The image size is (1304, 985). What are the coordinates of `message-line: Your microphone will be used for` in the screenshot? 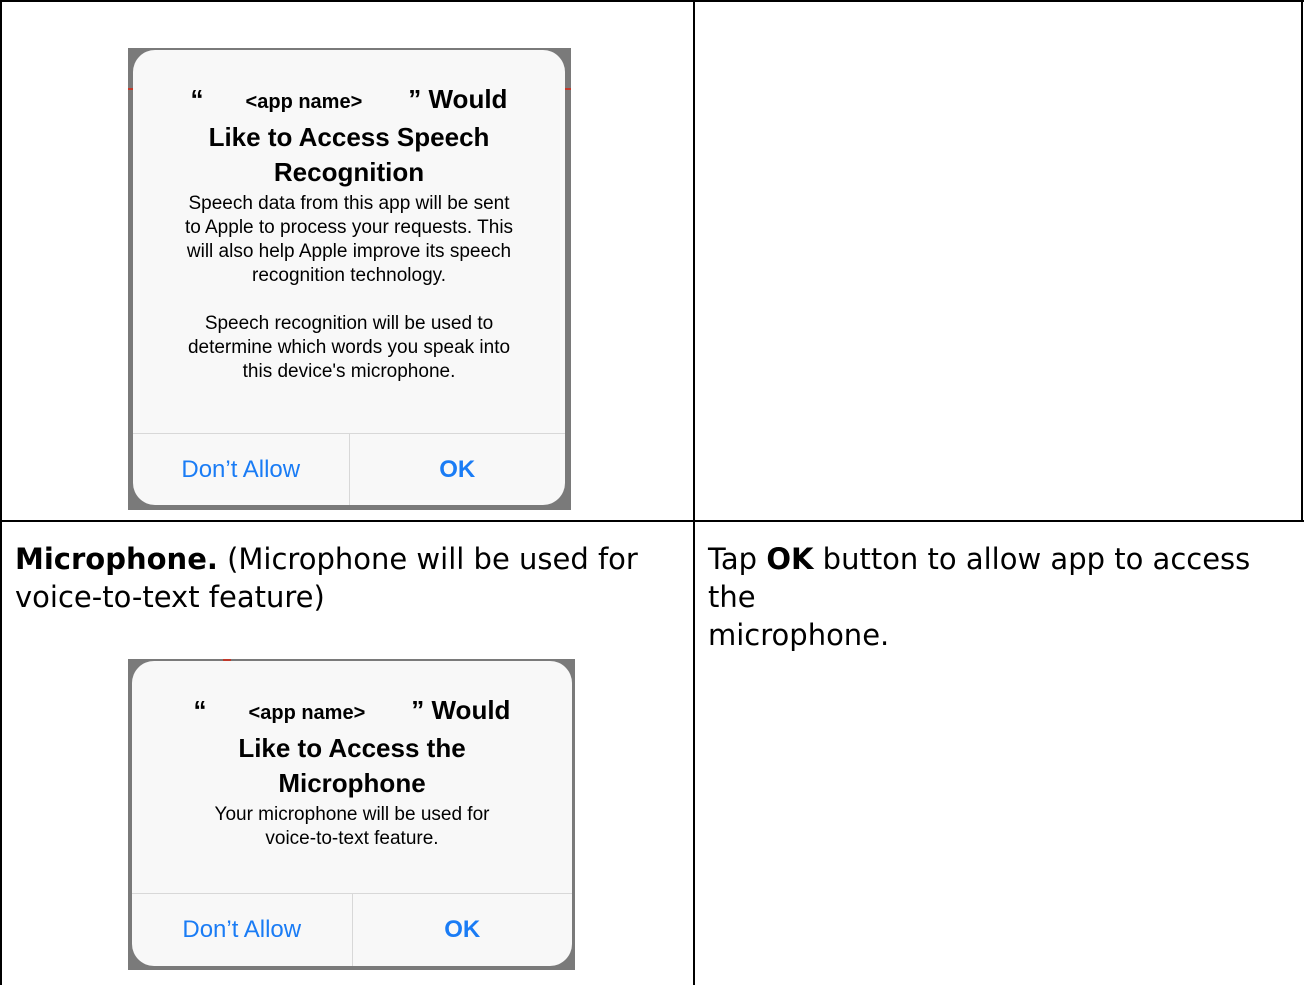 It's located at (352, 814).